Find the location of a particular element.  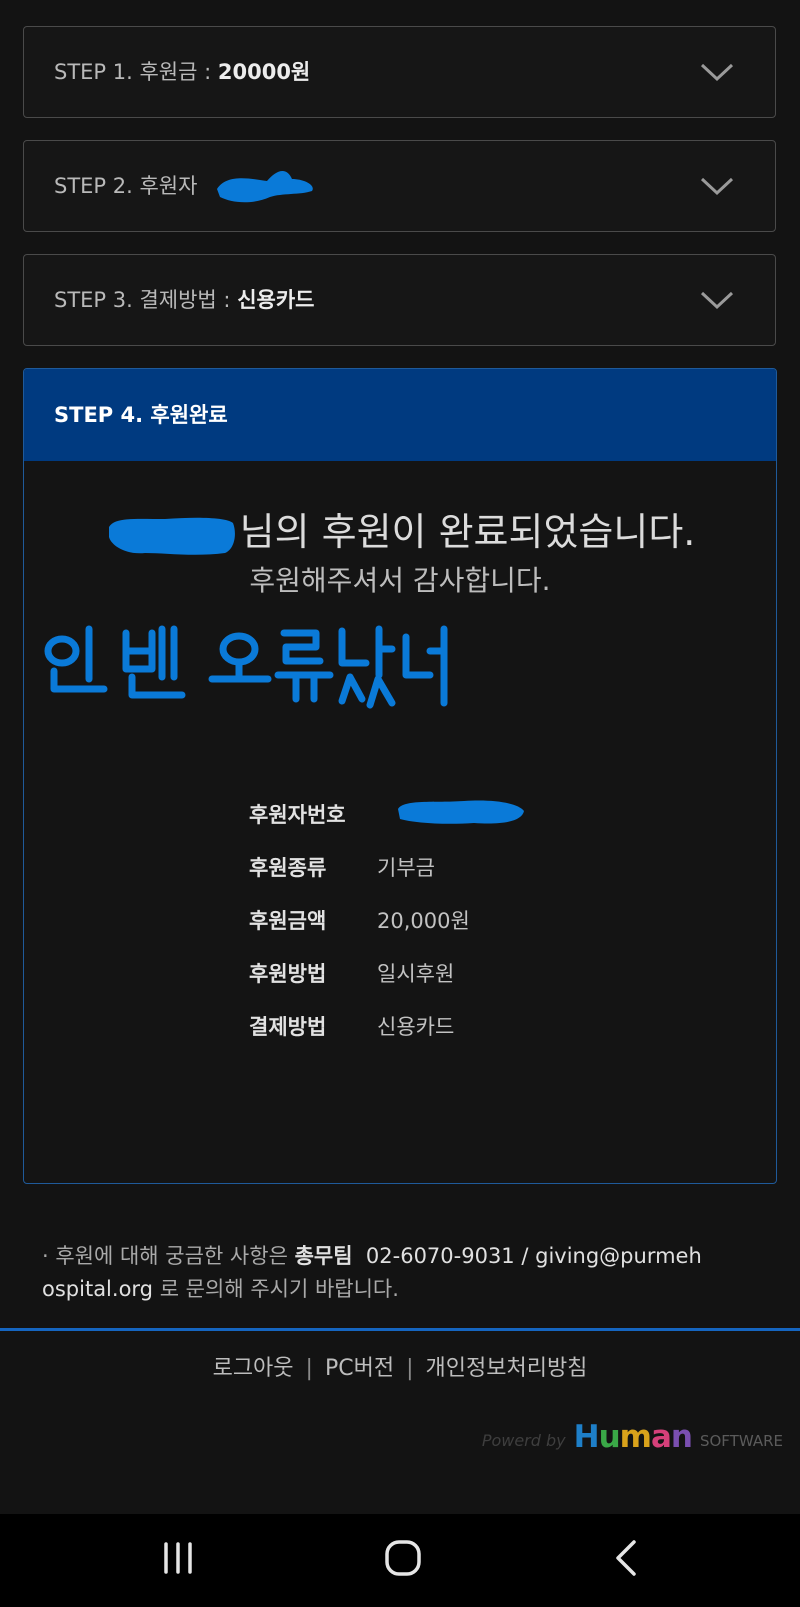

pc-version-link: PC버전 is located at coordinates (359, 1368).